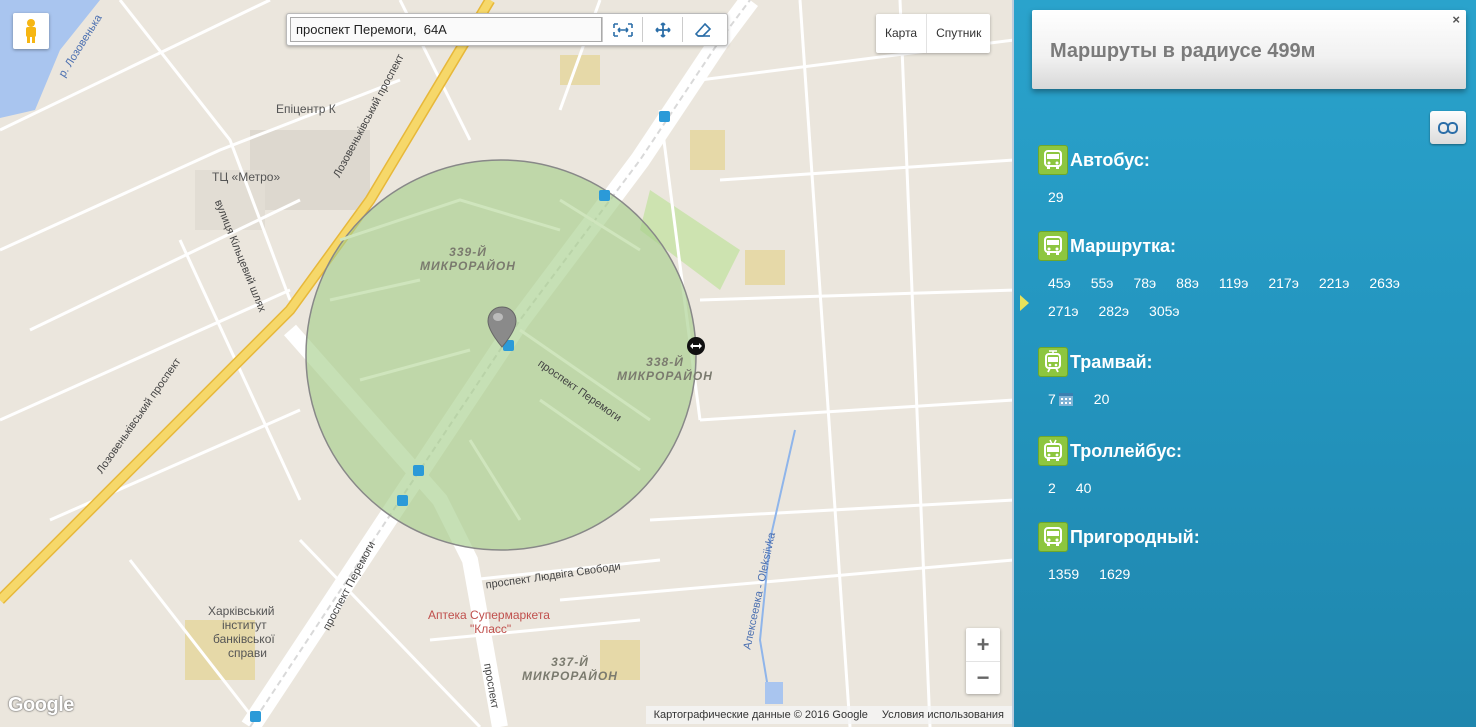  I want to click on panel-header: Маршруты в радиусе 499м ×, so click(1249, 49).